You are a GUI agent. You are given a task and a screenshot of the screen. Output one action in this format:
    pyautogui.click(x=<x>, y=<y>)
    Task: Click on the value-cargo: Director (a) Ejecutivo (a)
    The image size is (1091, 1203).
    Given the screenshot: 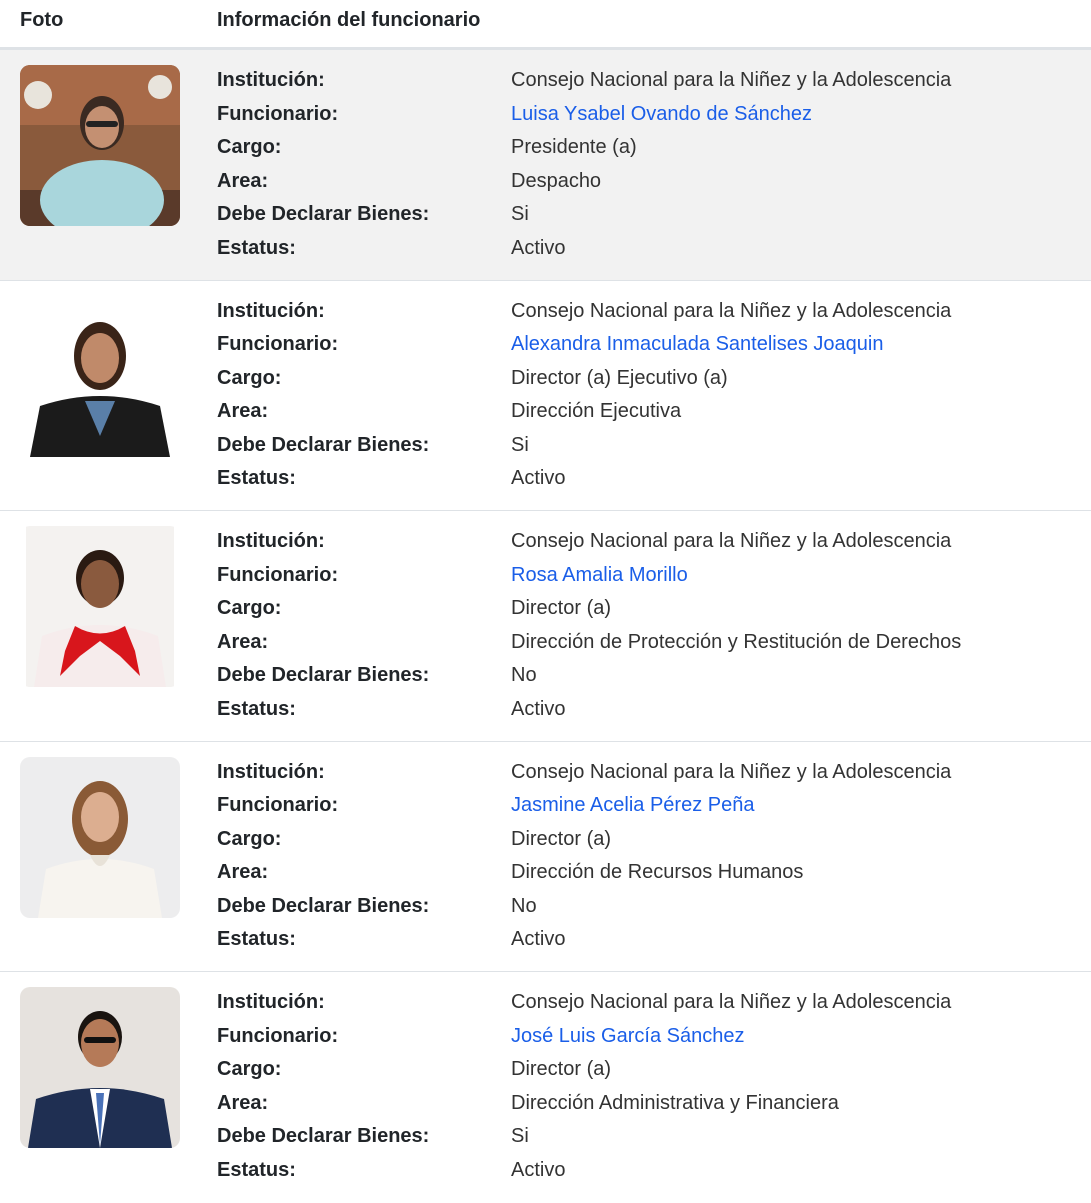 What is the action you would take?
    pyautogui.click(x=619, y=377)
    